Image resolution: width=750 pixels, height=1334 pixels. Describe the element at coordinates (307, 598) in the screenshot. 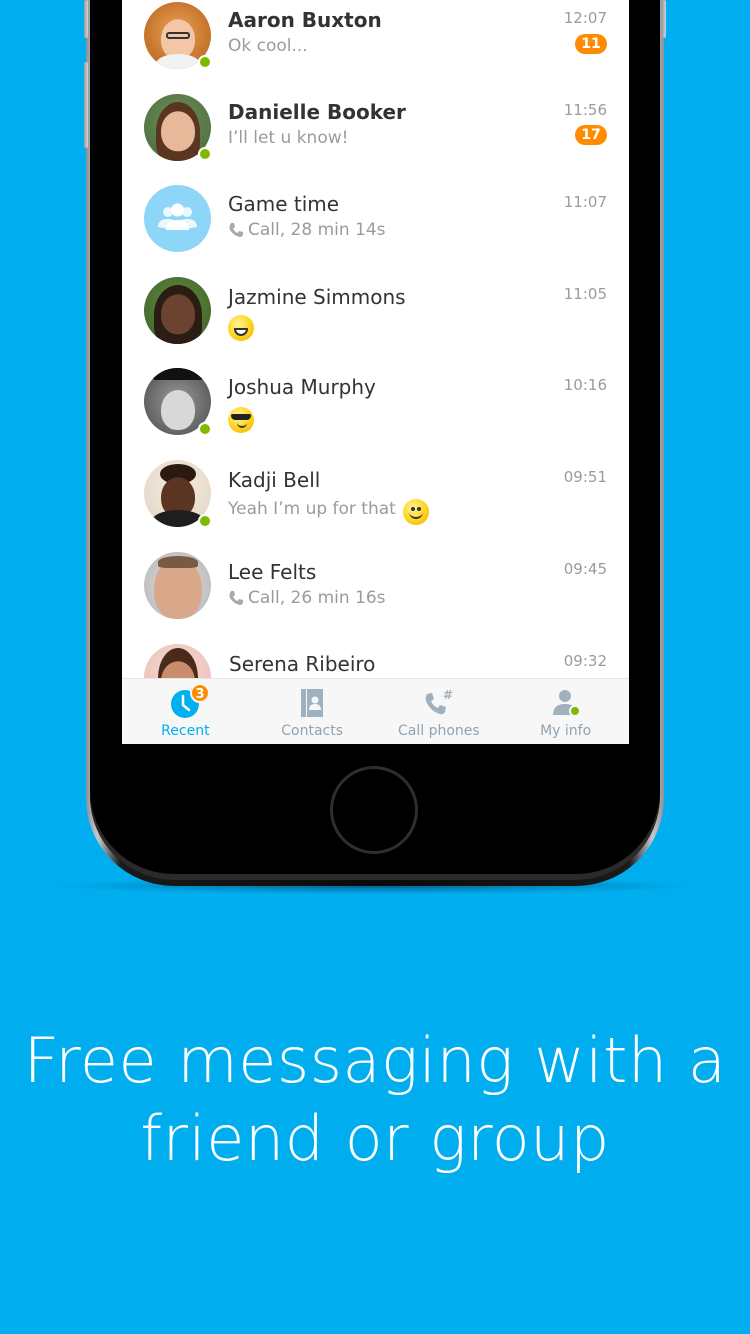

I see `message-preview: Call, 26 min 16s` at that location.